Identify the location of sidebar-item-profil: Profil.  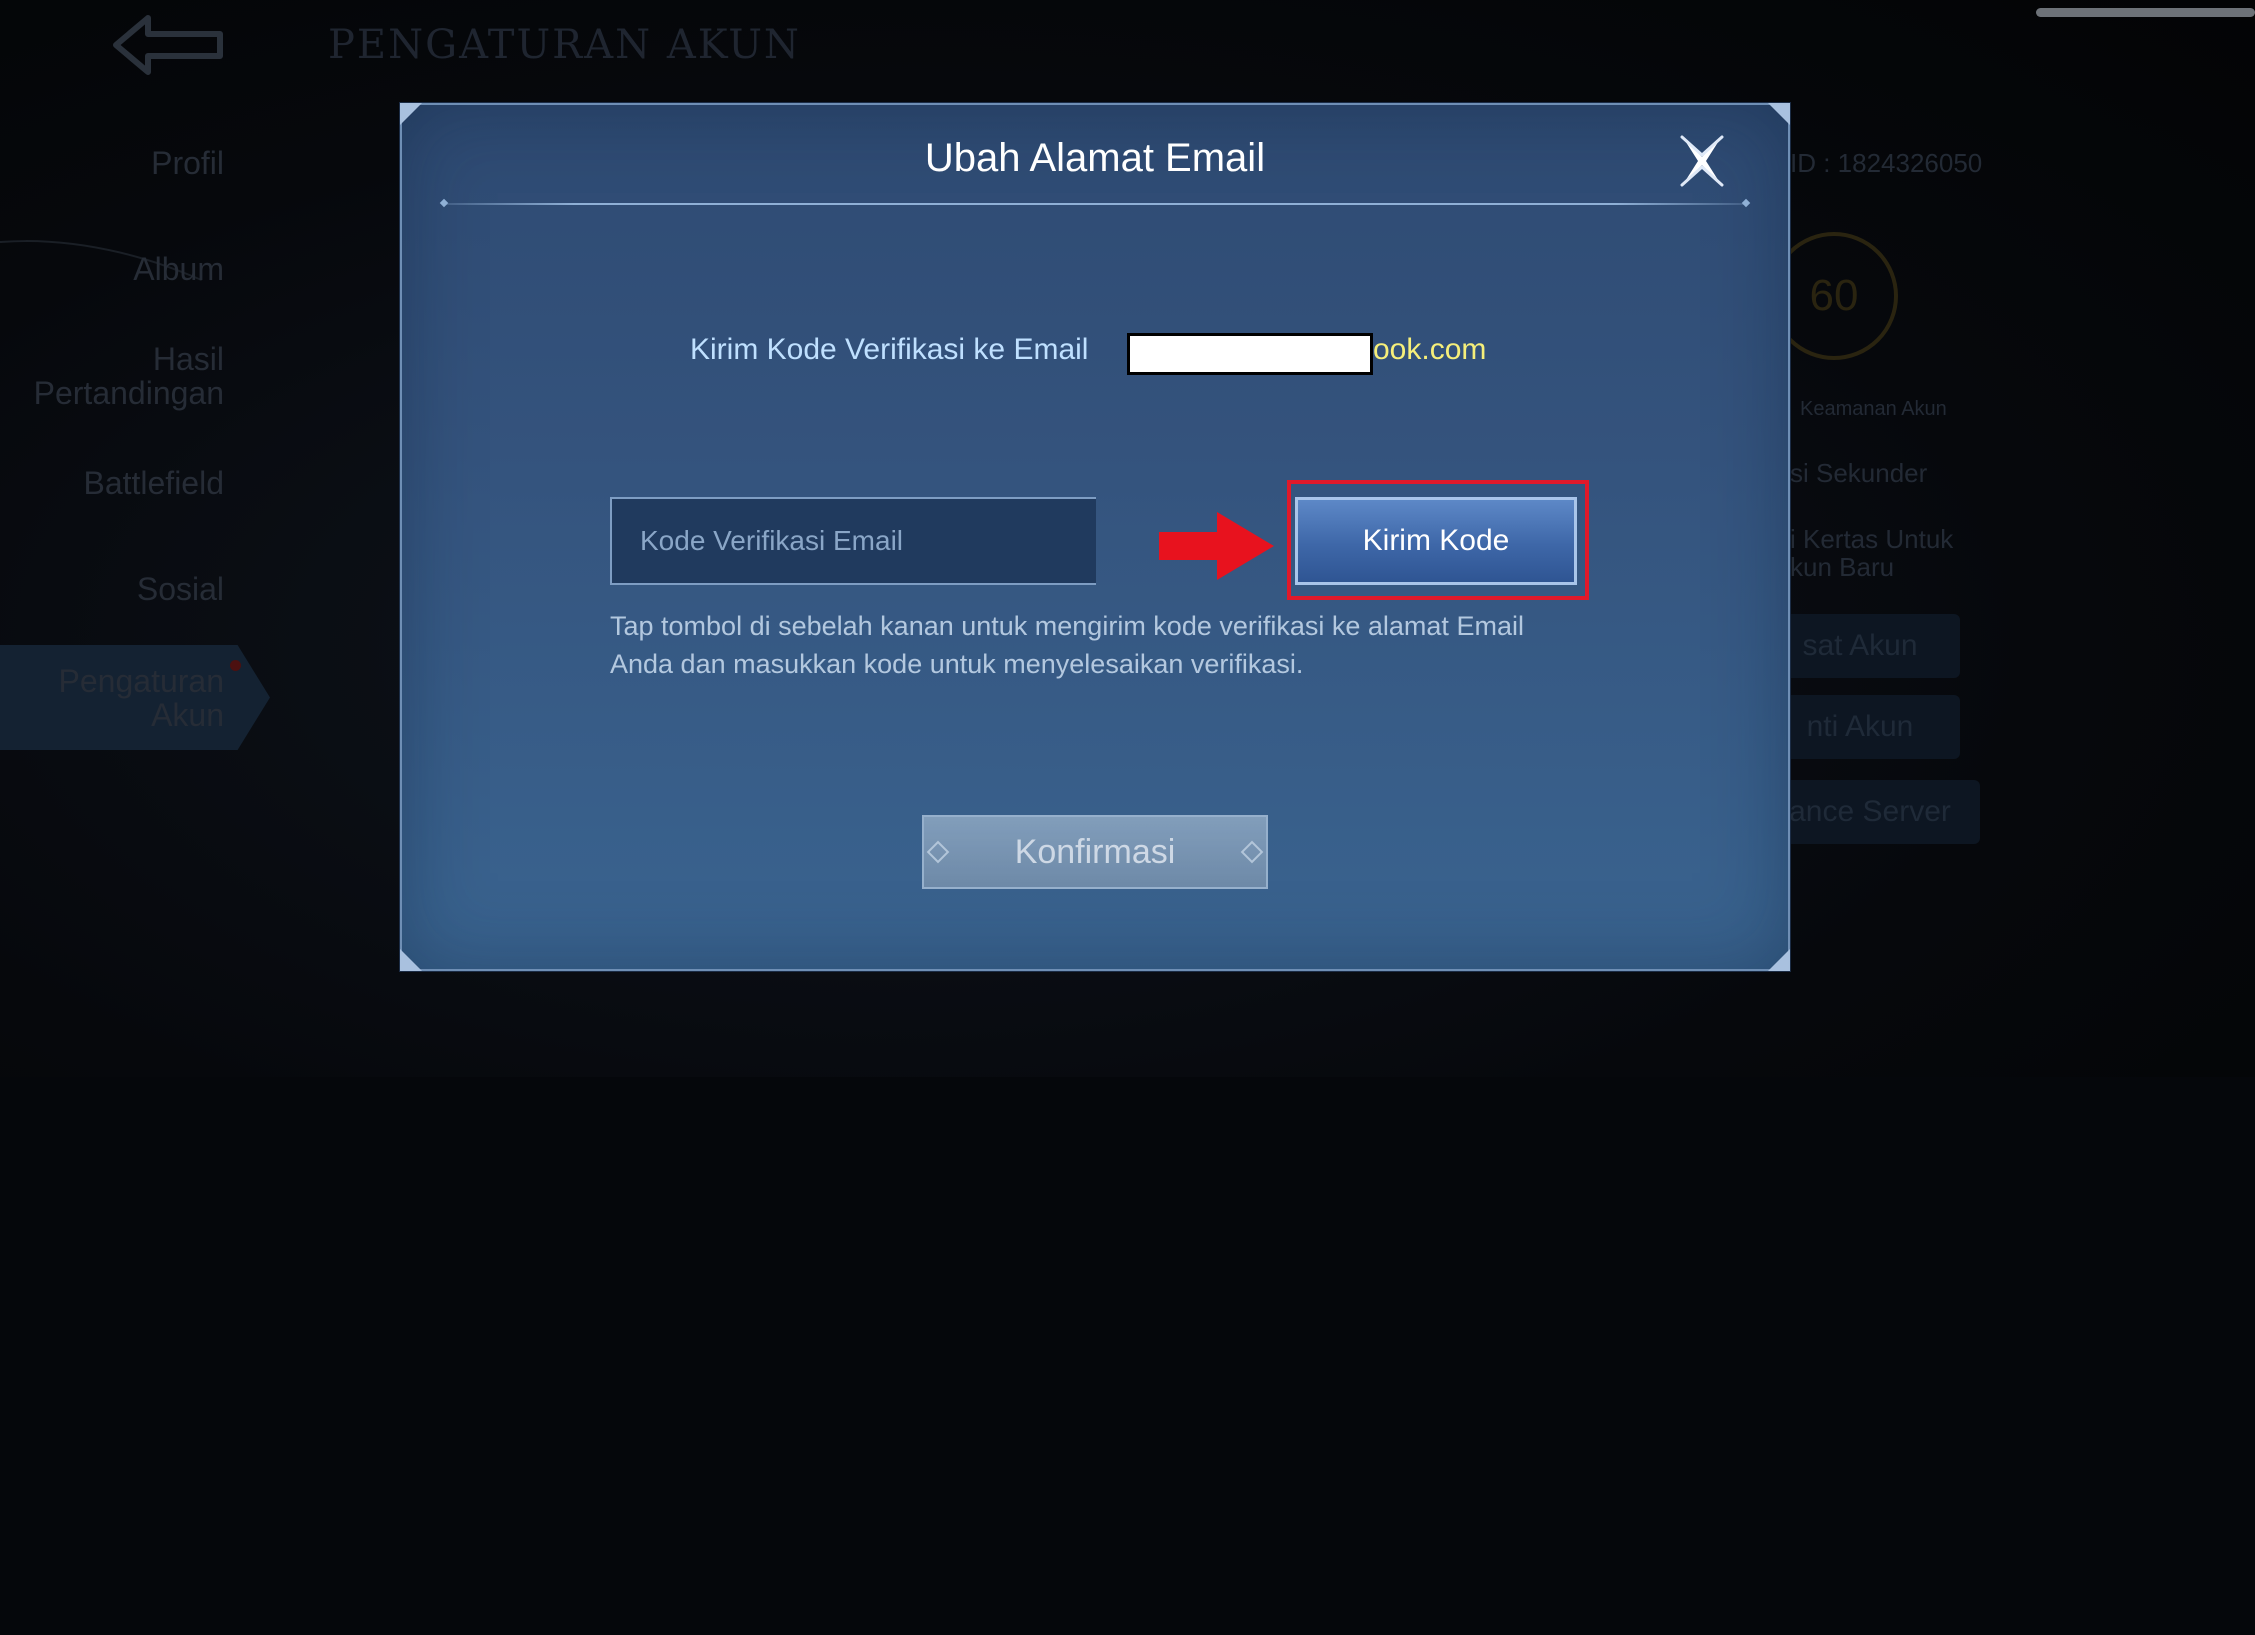
(187, 163).